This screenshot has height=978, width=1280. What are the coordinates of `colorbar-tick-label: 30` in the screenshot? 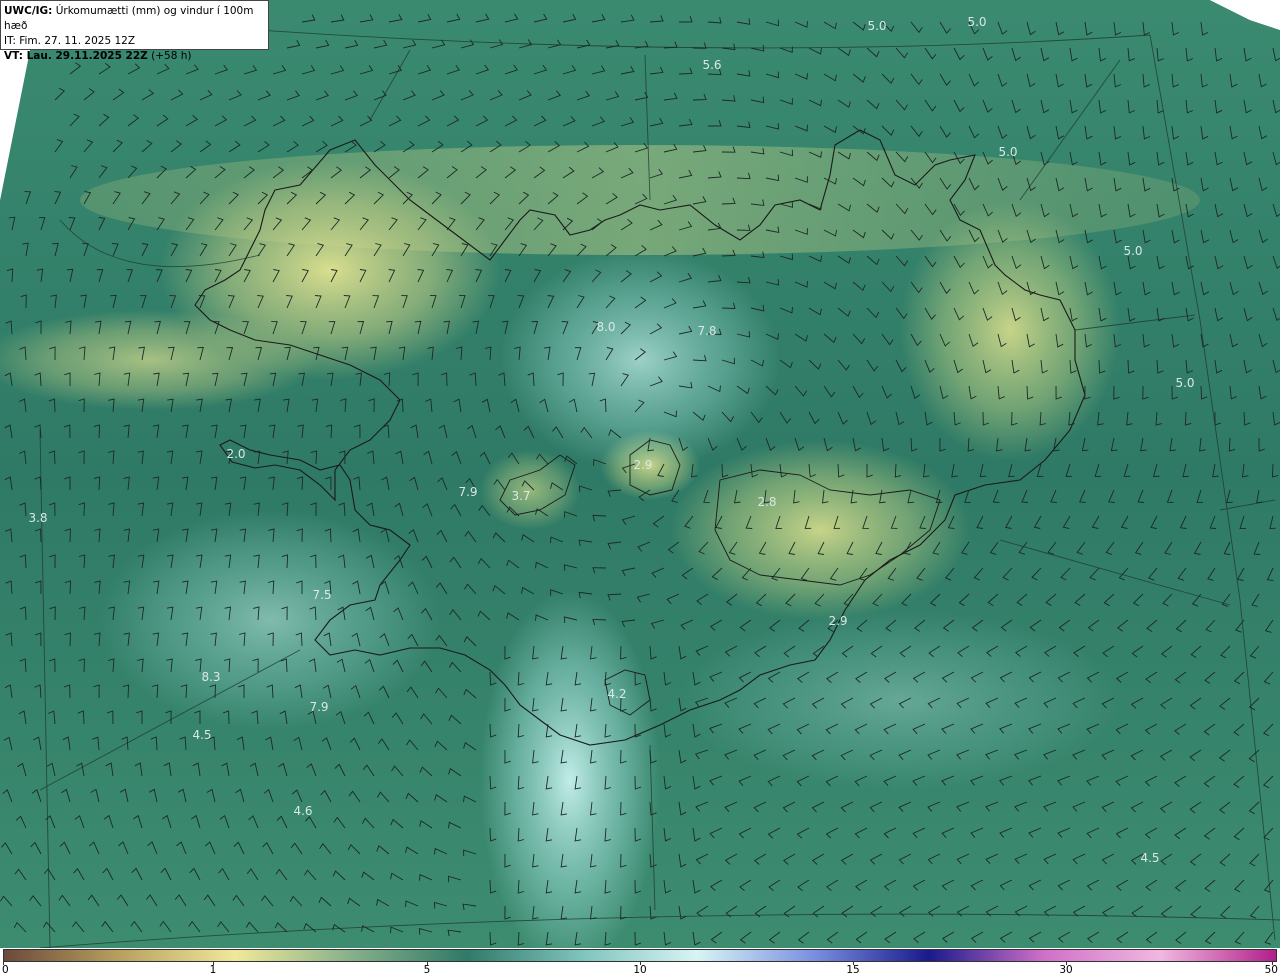 It's located at (1066, 970).